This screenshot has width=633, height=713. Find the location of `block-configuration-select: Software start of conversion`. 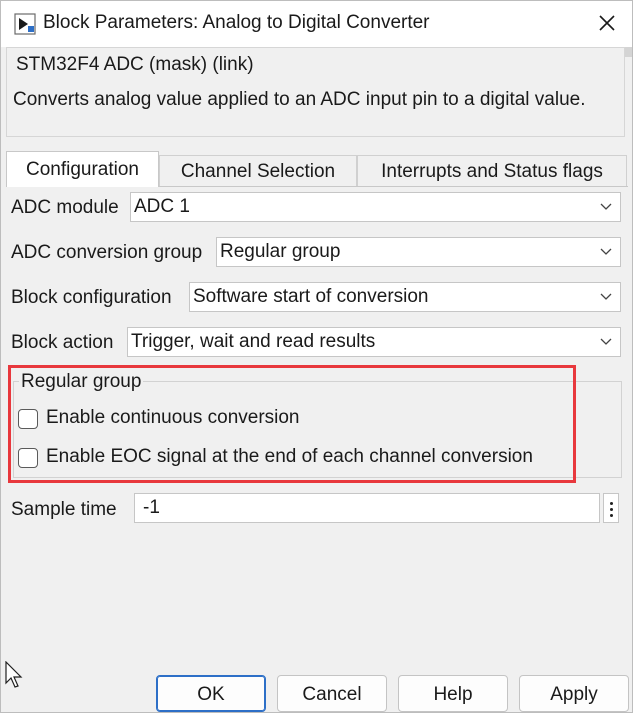

block-configuration-select: Software start of conversion is located at coordinates (405, 297).